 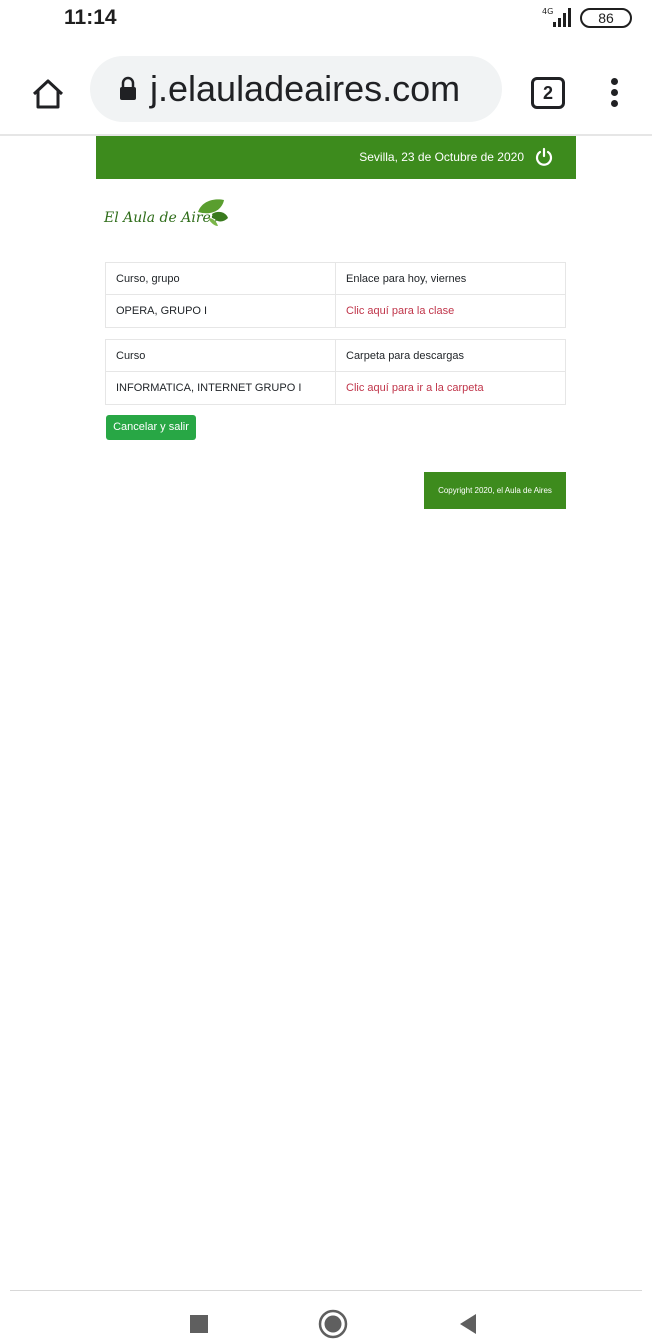 I want to click on copyright-text: Copyright 2020, el Aula de Aires, so click(x=495, y=490).